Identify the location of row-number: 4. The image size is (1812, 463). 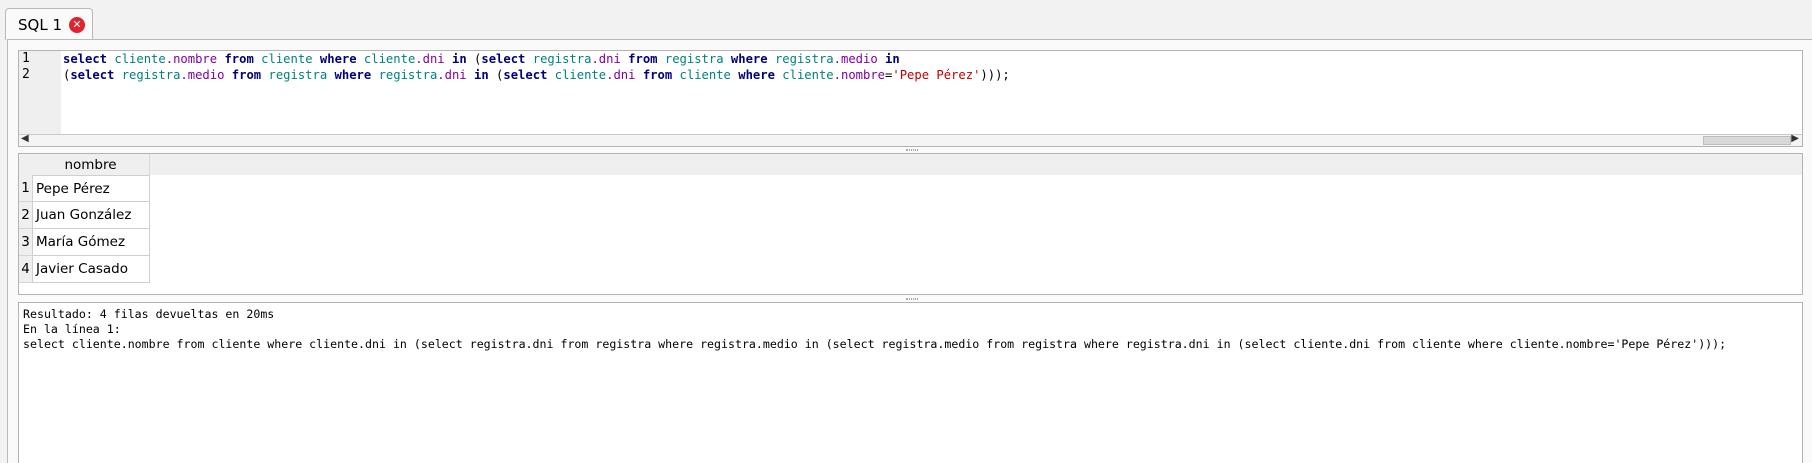
(25, 269).